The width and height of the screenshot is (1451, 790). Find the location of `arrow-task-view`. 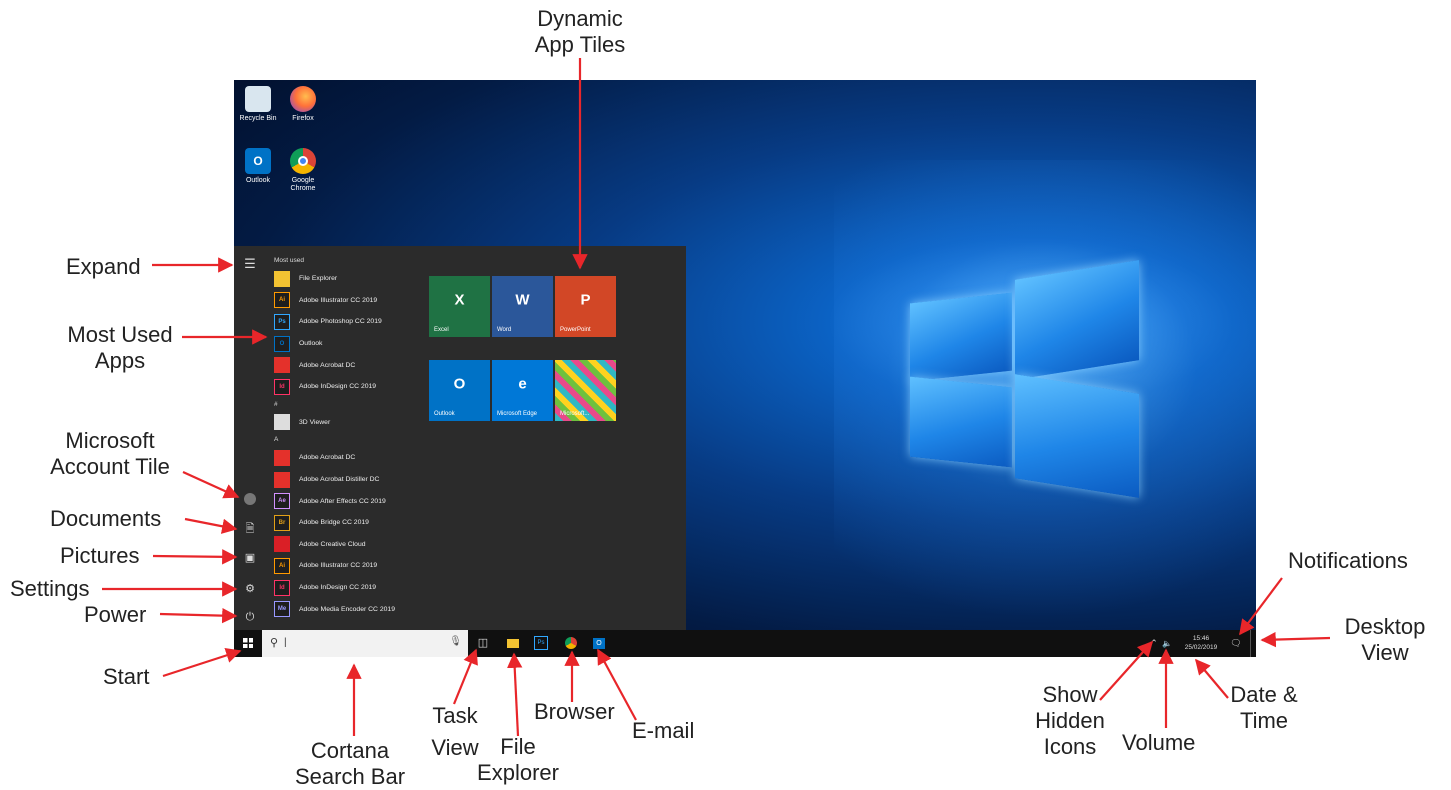

arrow-task-view is located at coordinates (465, 676).